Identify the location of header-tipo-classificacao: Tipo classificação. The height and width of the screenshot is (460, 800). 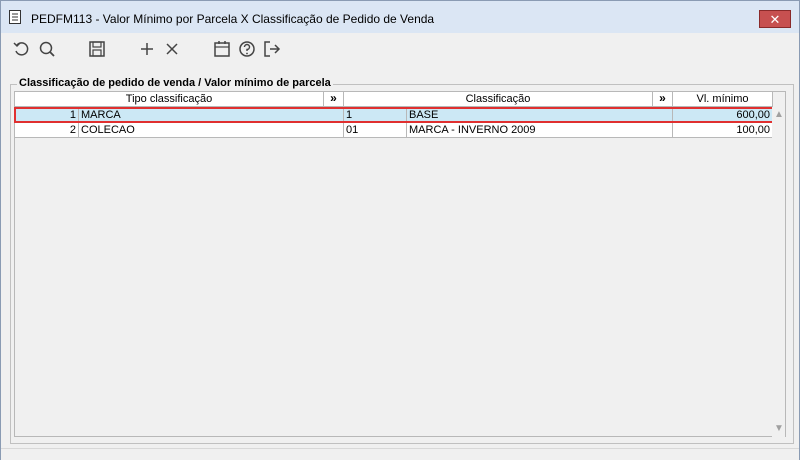
(169, 99).